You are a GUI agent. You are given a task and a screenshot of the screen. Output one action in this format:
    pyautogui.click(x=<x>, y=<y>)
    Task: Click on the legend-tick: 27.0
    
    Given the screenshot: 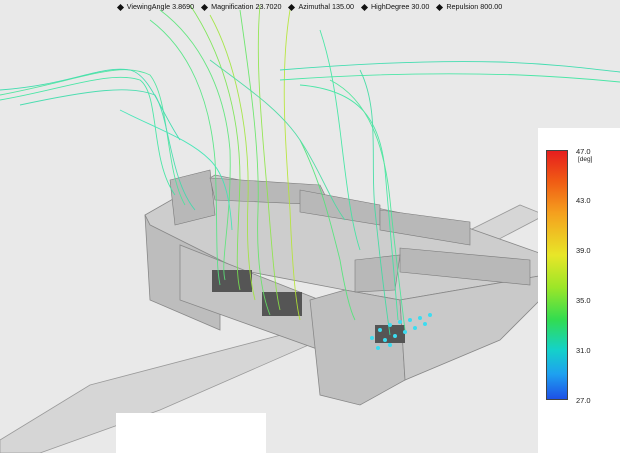 What is the action you would take?
    pyautogui.click(x=583, y=400)
    